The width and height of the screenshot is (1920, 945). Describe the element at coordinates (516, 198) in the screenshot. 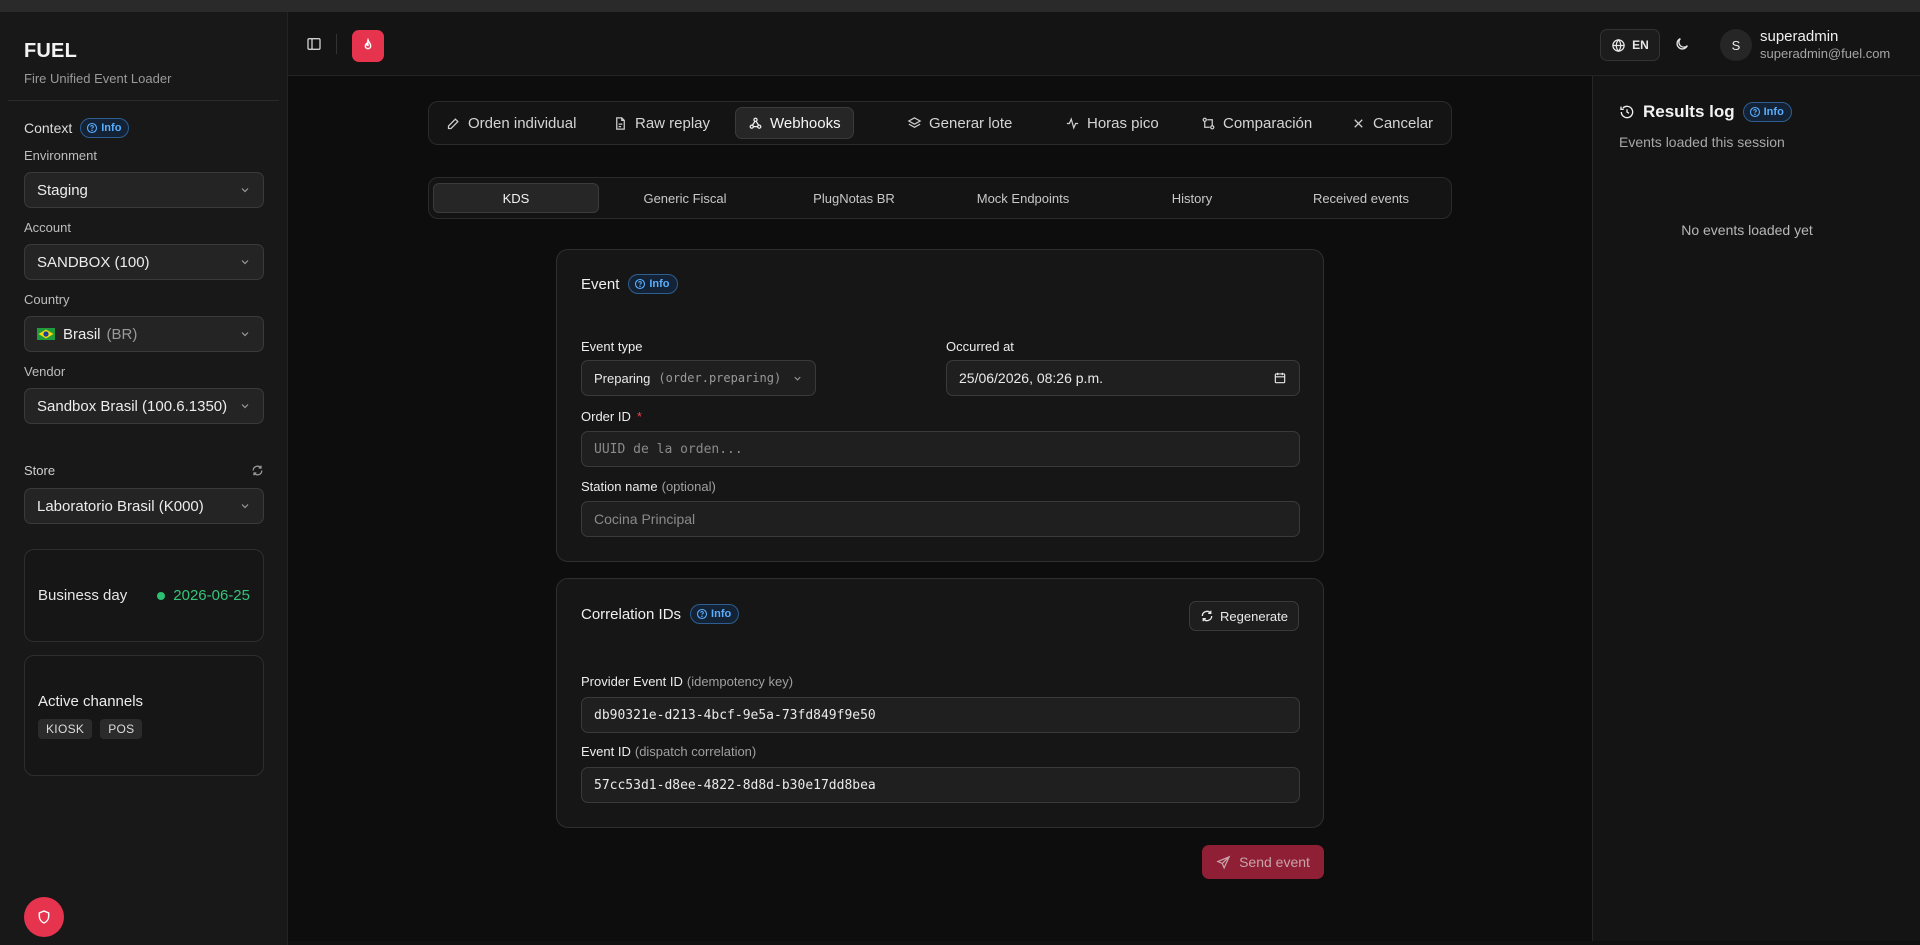

I see `subtab-kds: KDS` at that location.